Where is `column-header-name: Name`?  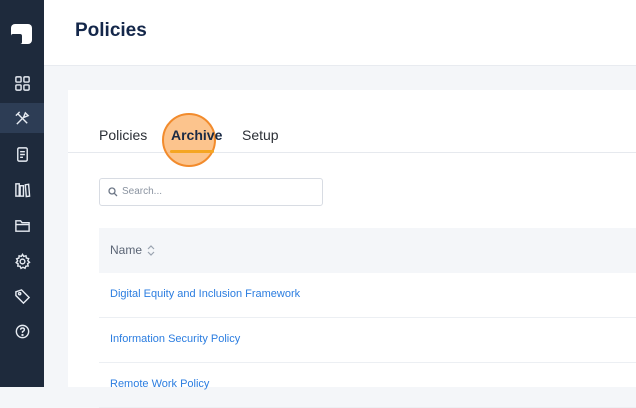
column-header-name: Name is located at coordinates (126, 250).